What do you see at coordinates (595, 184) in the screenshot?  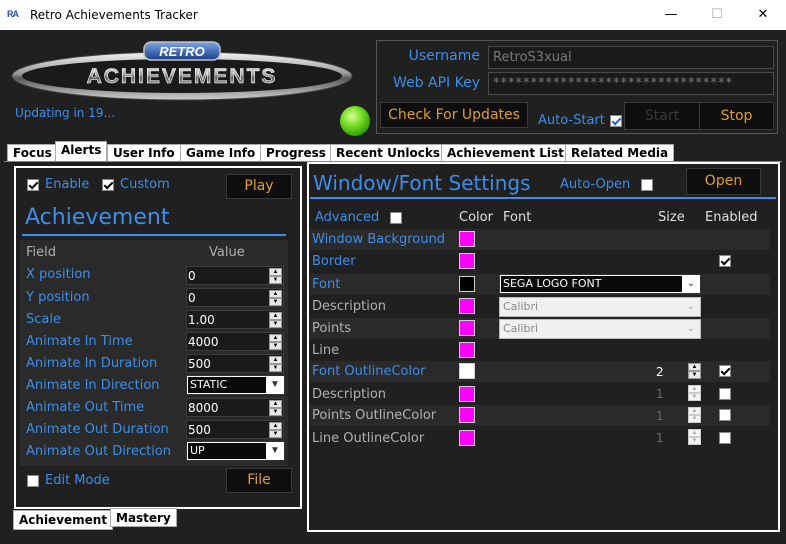 I see `auto-open-label: Auto-Open` at bounding box center [595, 184].